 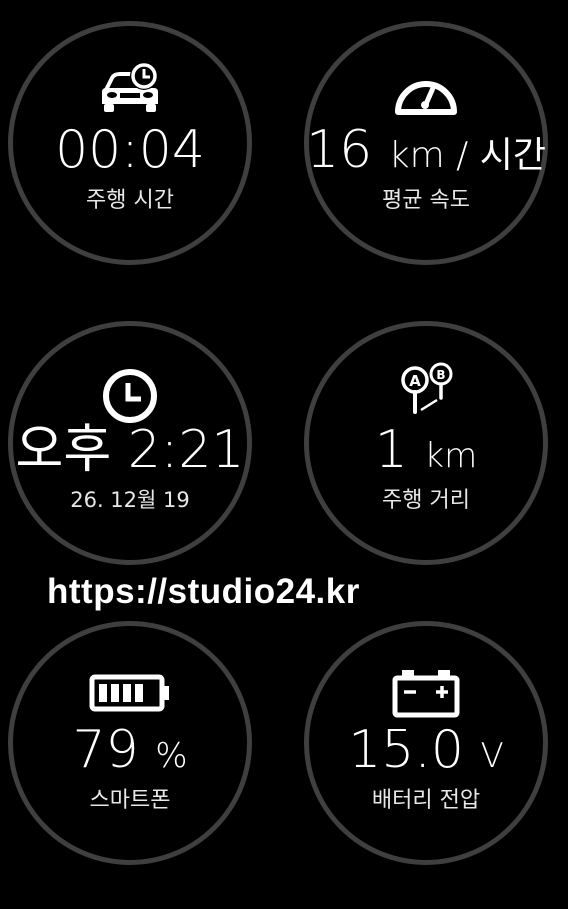 I want to click on car-battery-value: 15.0 V, so click(x=418, y=750).